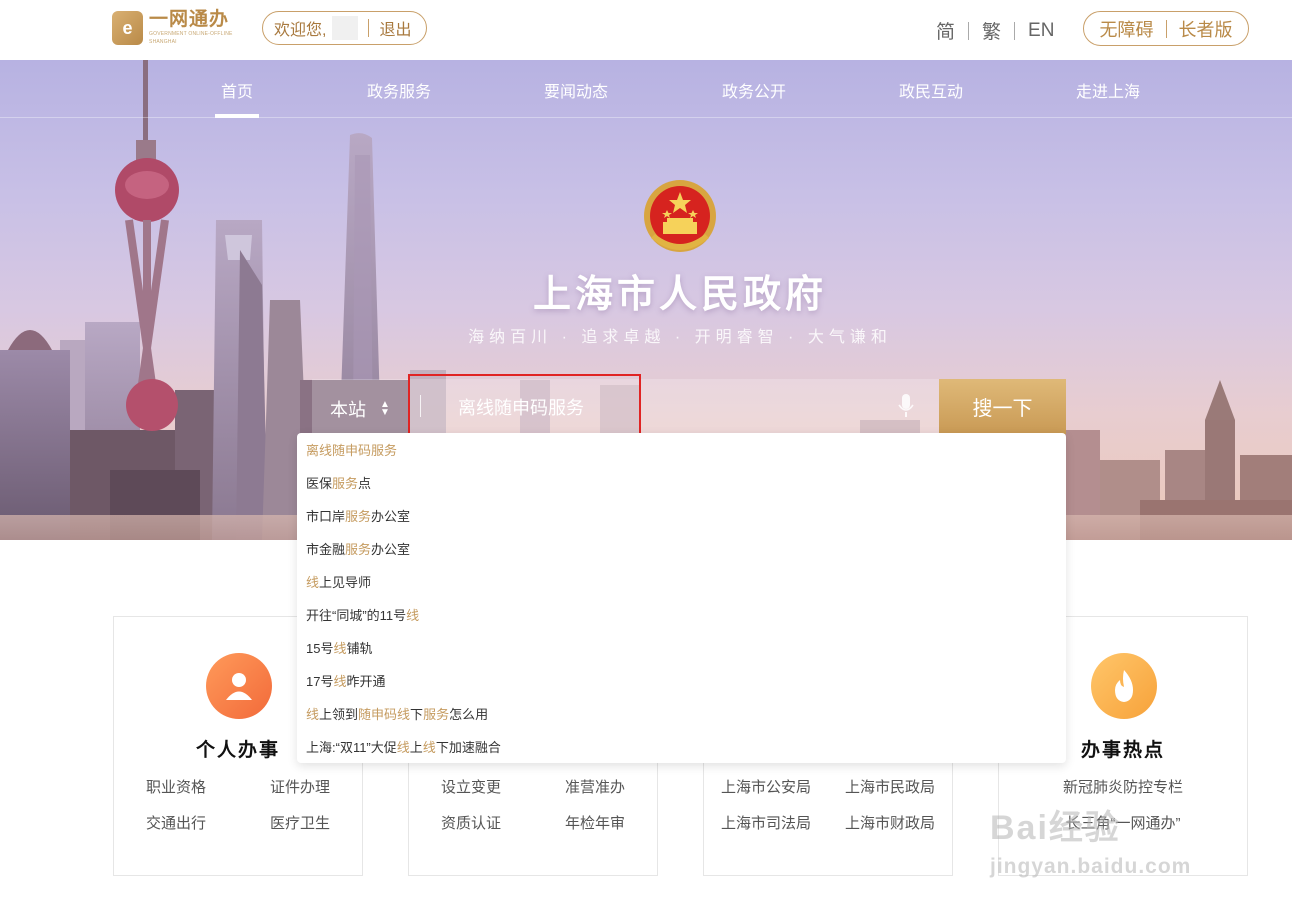  I want to click on nav-public-information: 政务公开, so click(754, 90).